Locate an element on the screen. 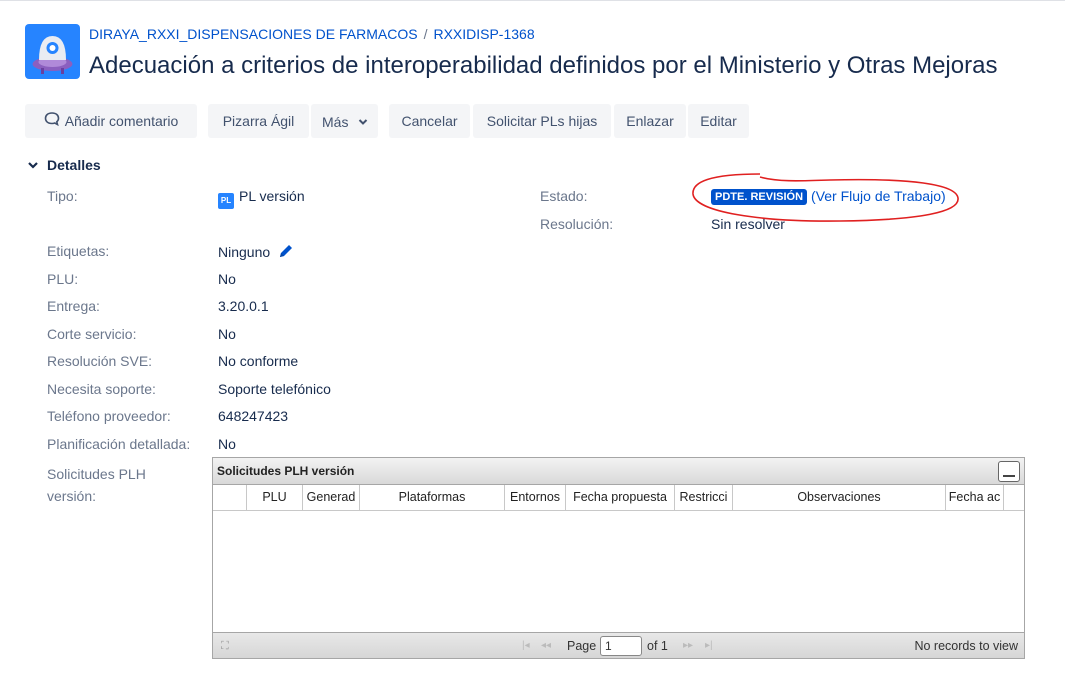  request-child-pls-label: Solicitar PLs hijas is located at coordinates (542, 121).